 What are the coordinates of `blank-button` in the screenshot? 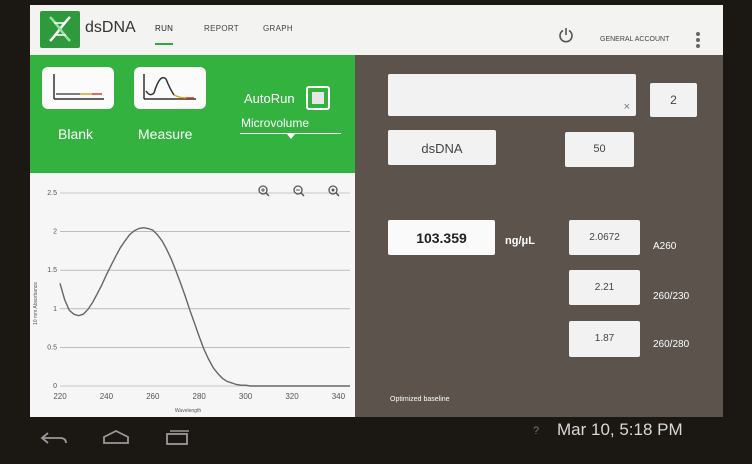 It's located at (78, 88).